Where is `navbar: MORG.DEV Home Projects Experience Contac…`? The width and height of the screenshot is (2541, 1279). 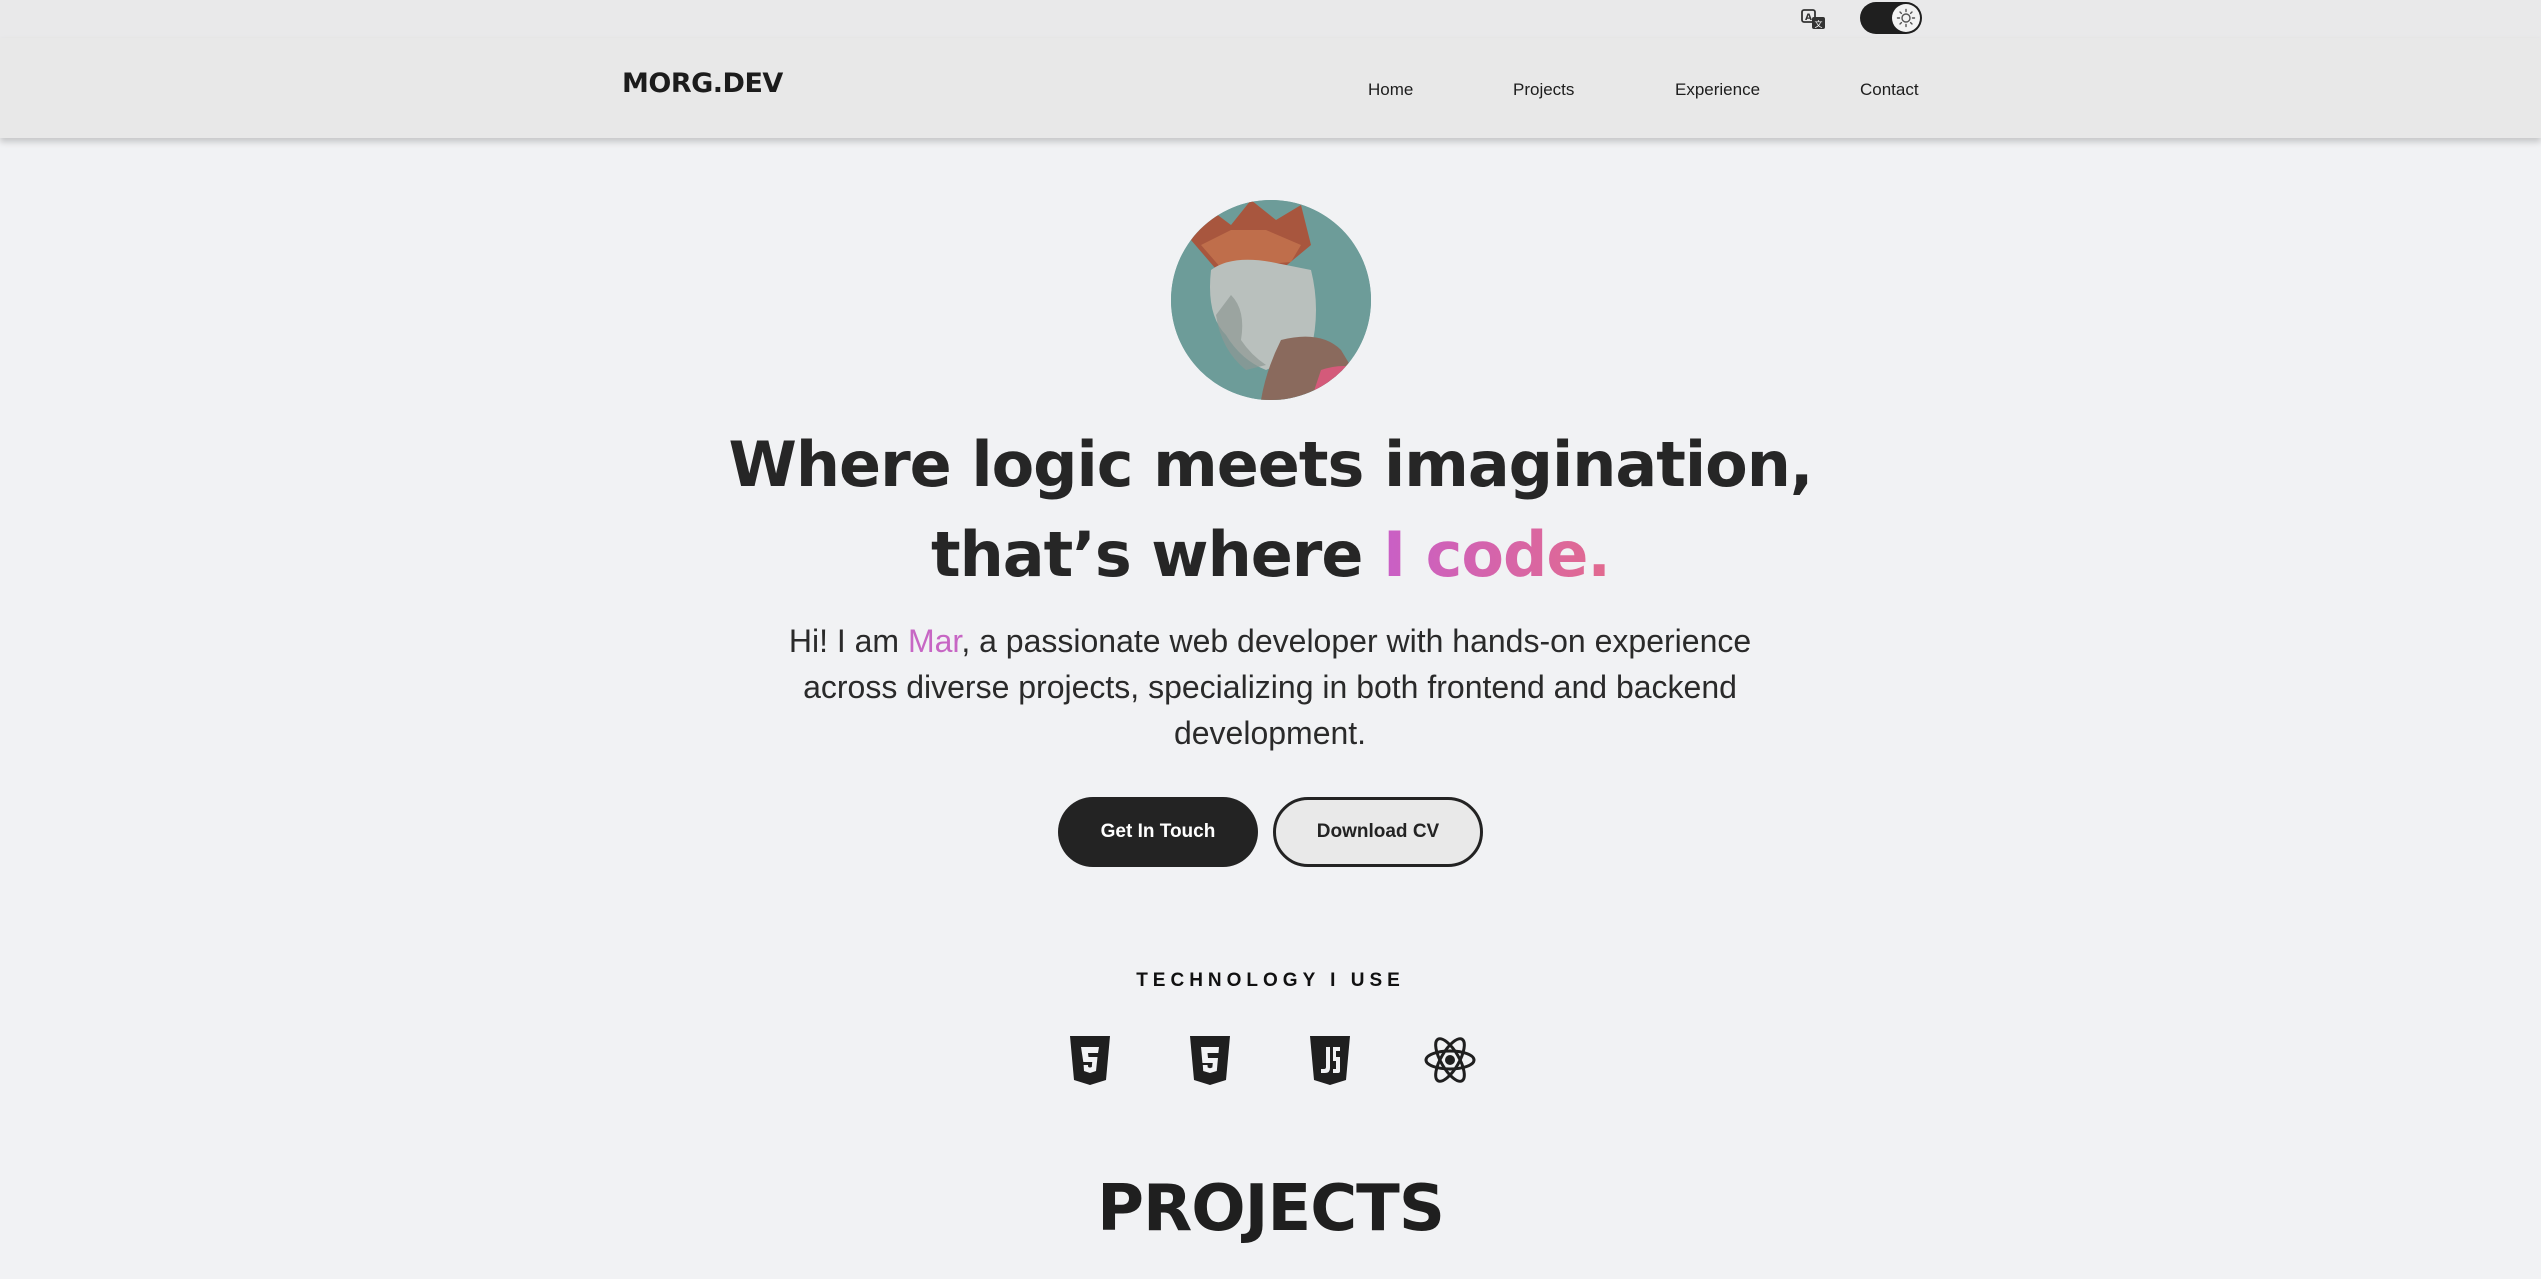 navbar: MORG.DEV Home Projects Experience Contac… is located at coordinates (1270, 88).